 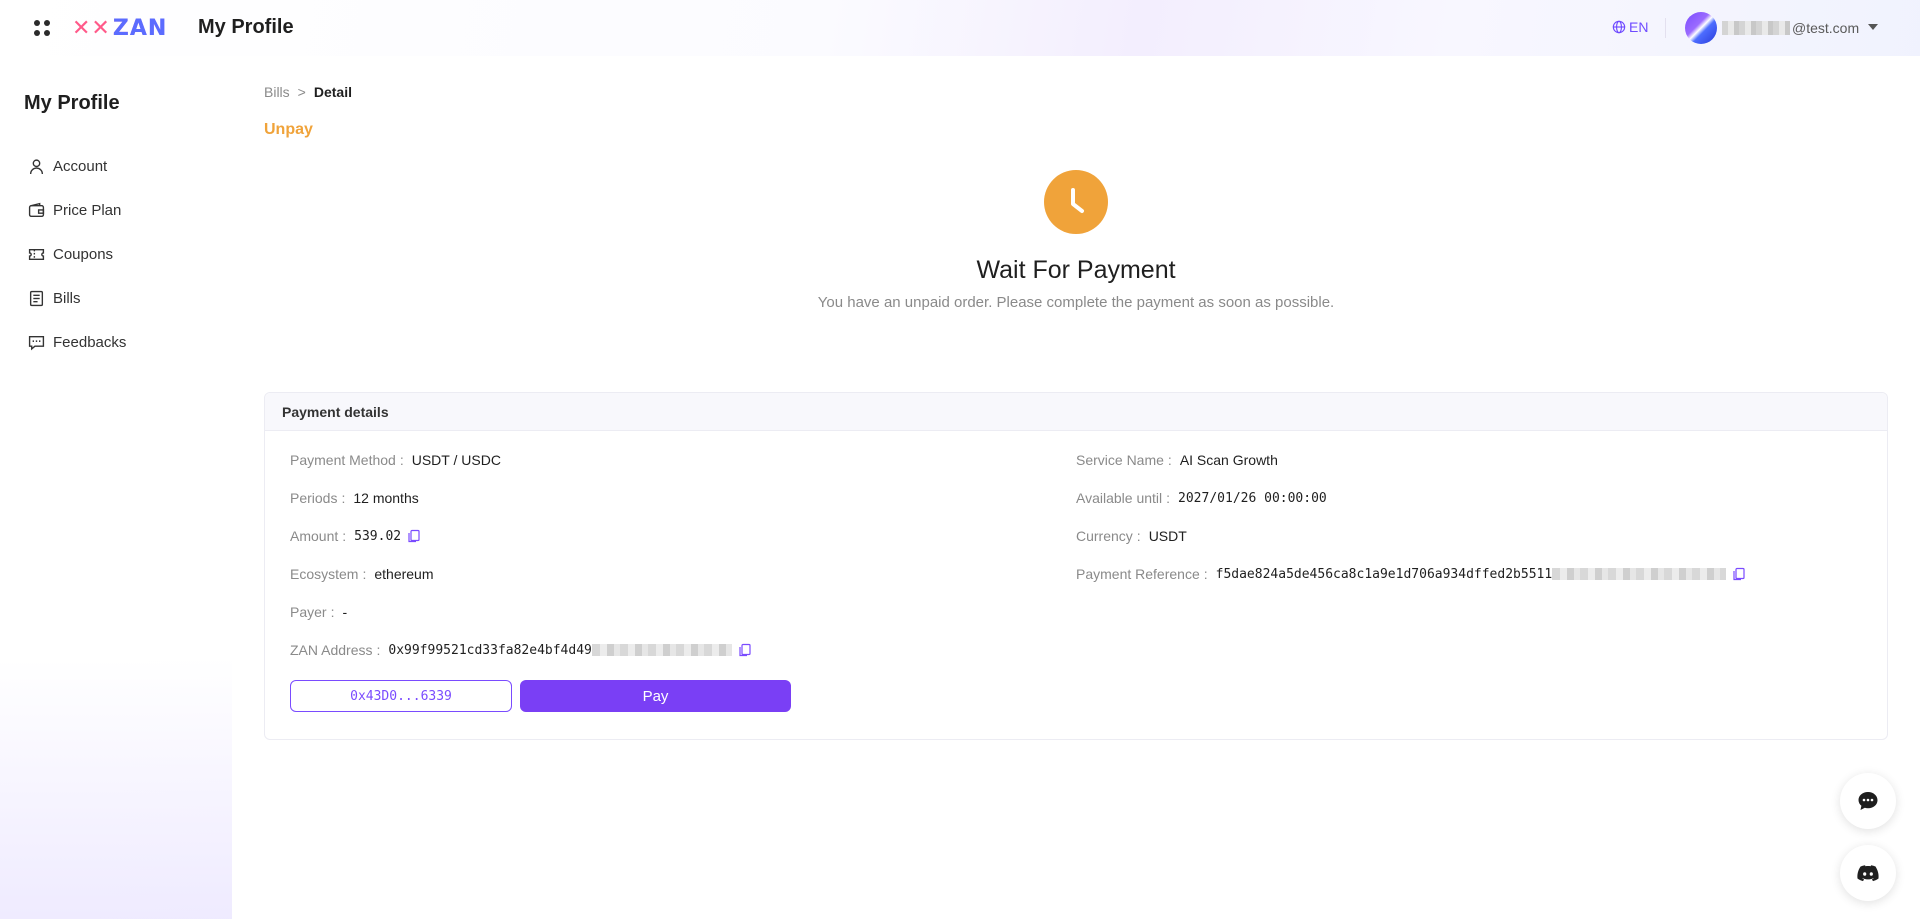 I want to click on detail-value: ethereum, so click(x=404, y=574).